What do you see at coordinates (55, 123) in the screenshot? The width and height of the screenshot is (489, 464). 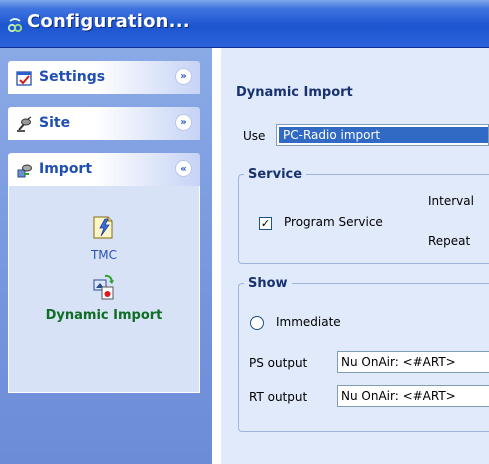 I see `sidebar-group-label: Site` at bounding box center [55, 123].